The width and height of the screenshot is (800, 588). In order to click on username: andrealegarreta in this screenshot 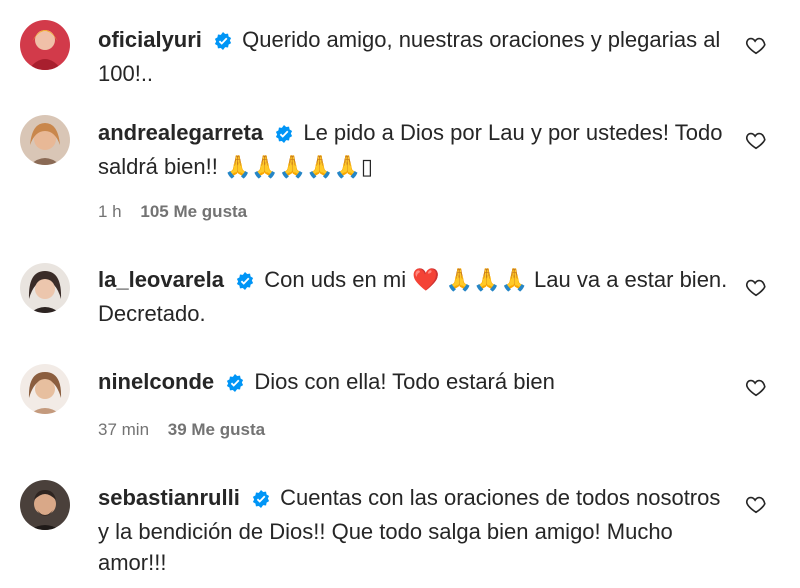, I will do `click(180, 132)`.